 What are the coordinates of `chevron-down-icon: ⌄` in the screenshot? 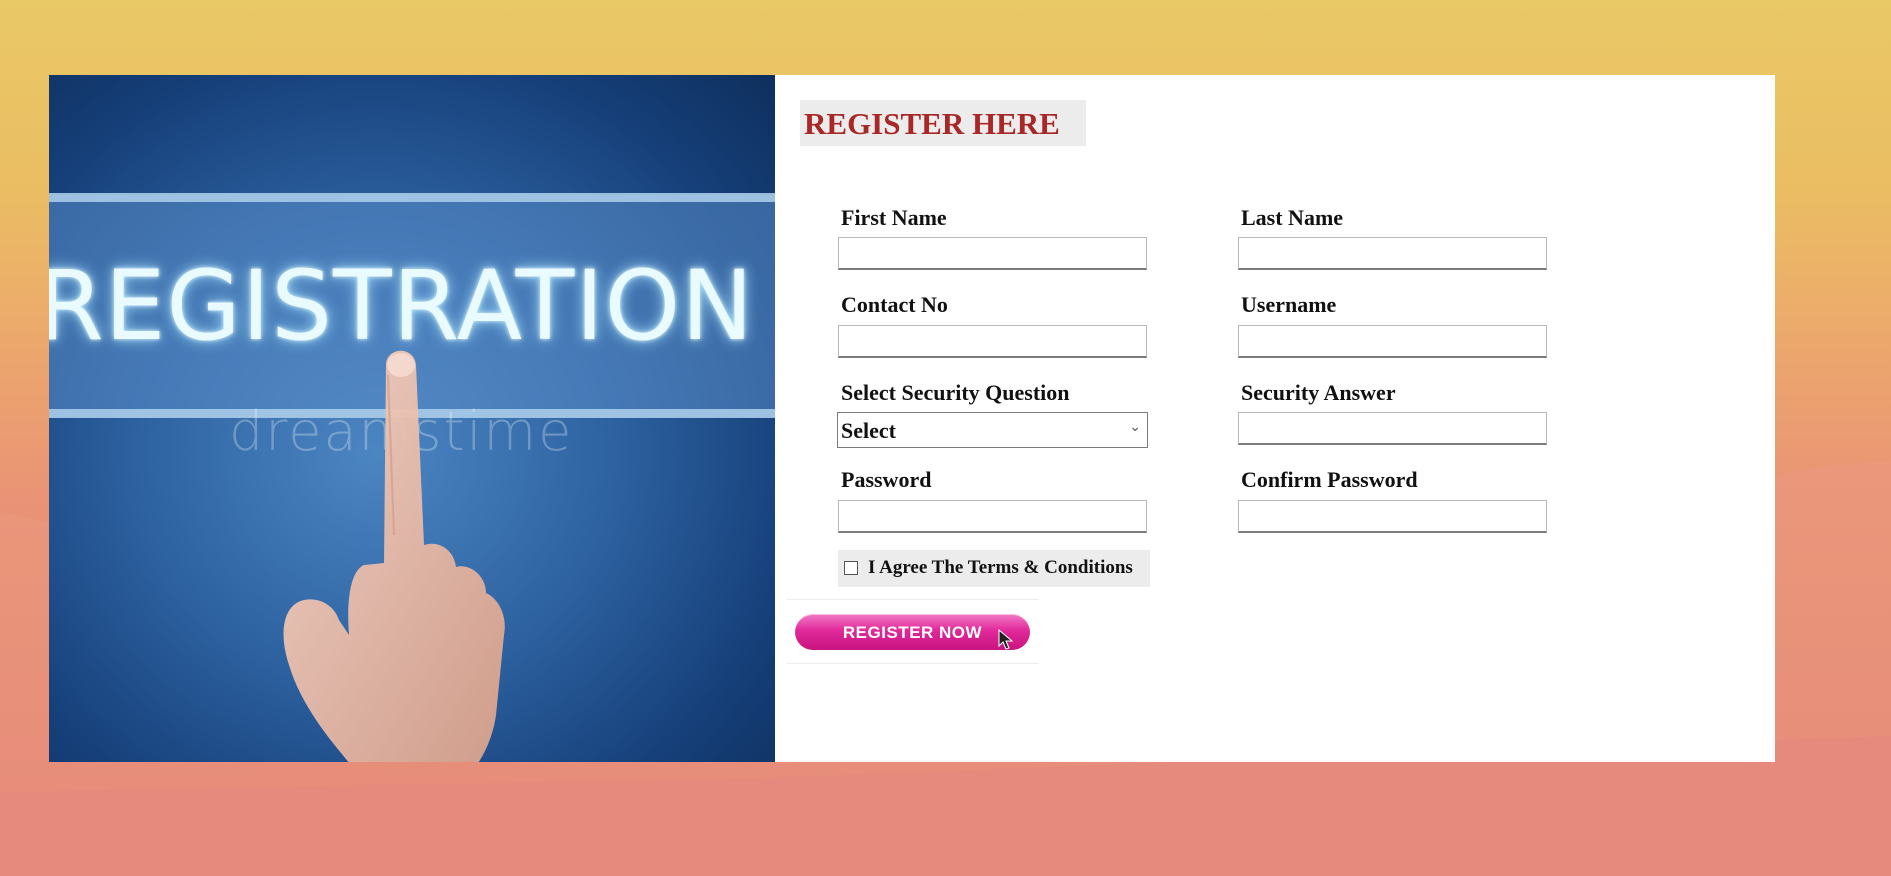 It's located at (1135, 427).